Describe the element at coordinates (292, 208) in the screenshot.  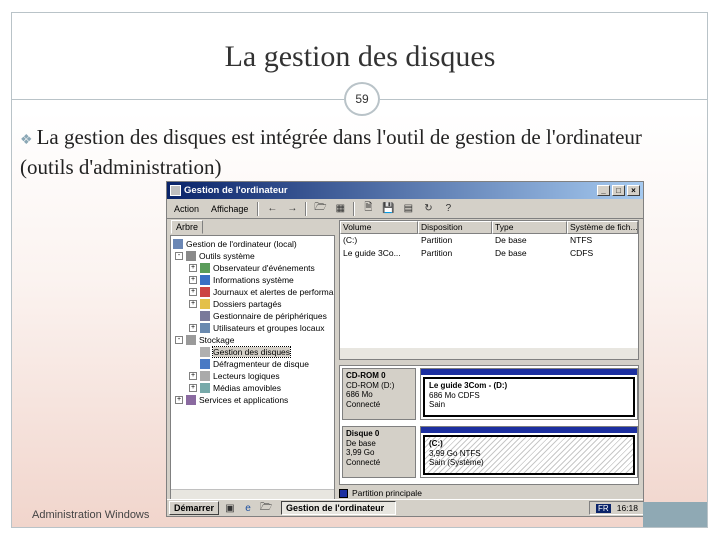
I see `forward-arrow-icon: →` at that location.